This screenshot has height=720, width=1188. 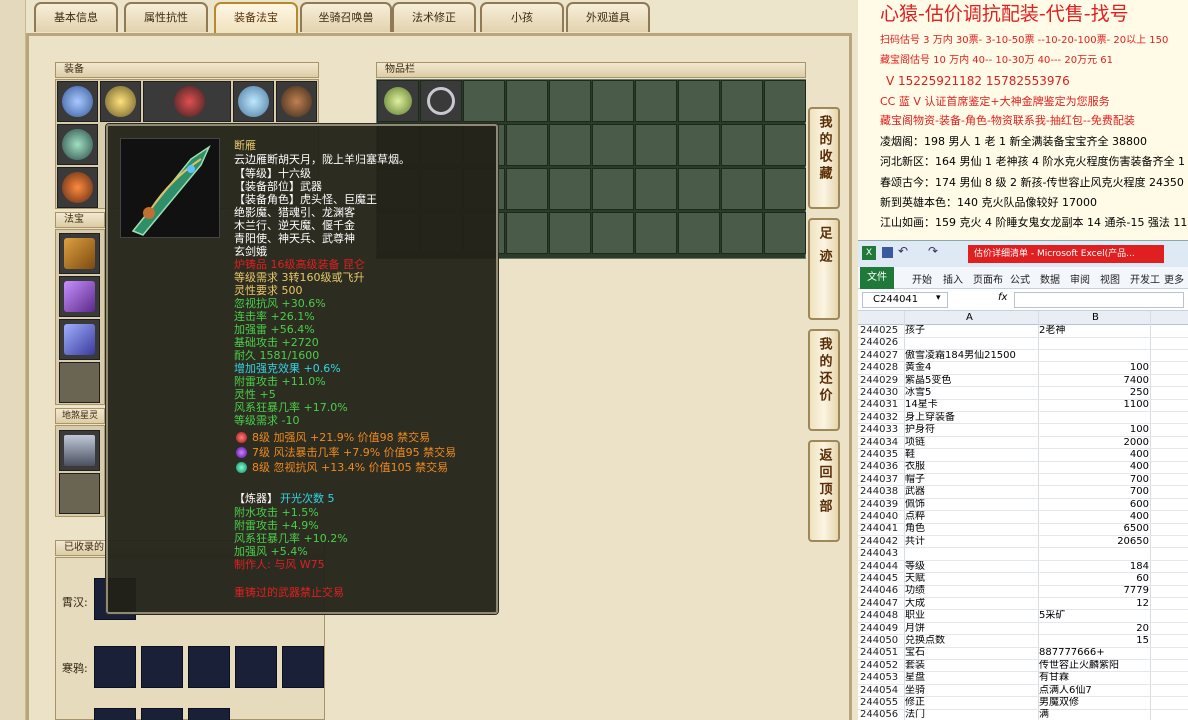 What do you see at coordinates (882, 430) in the screenshot?
I see `row-number: 244033` at bounding box center [882, 430].